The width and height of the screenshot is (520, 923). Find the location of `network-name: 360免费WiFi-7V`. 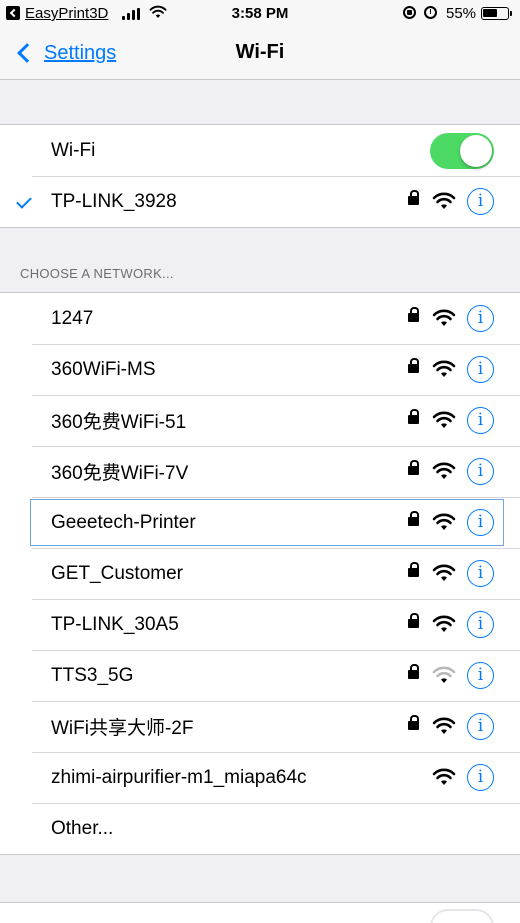

network-name: 360免费WiFi-7V is located at coordinates (120, 473).